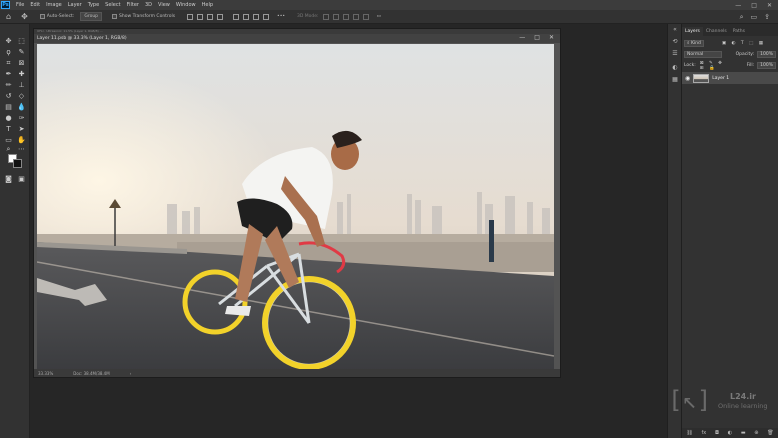 The image size is (778, 438). Describe the element at coordinates (200, 16) in the screenshot. I see `align-center-icon` at that location.